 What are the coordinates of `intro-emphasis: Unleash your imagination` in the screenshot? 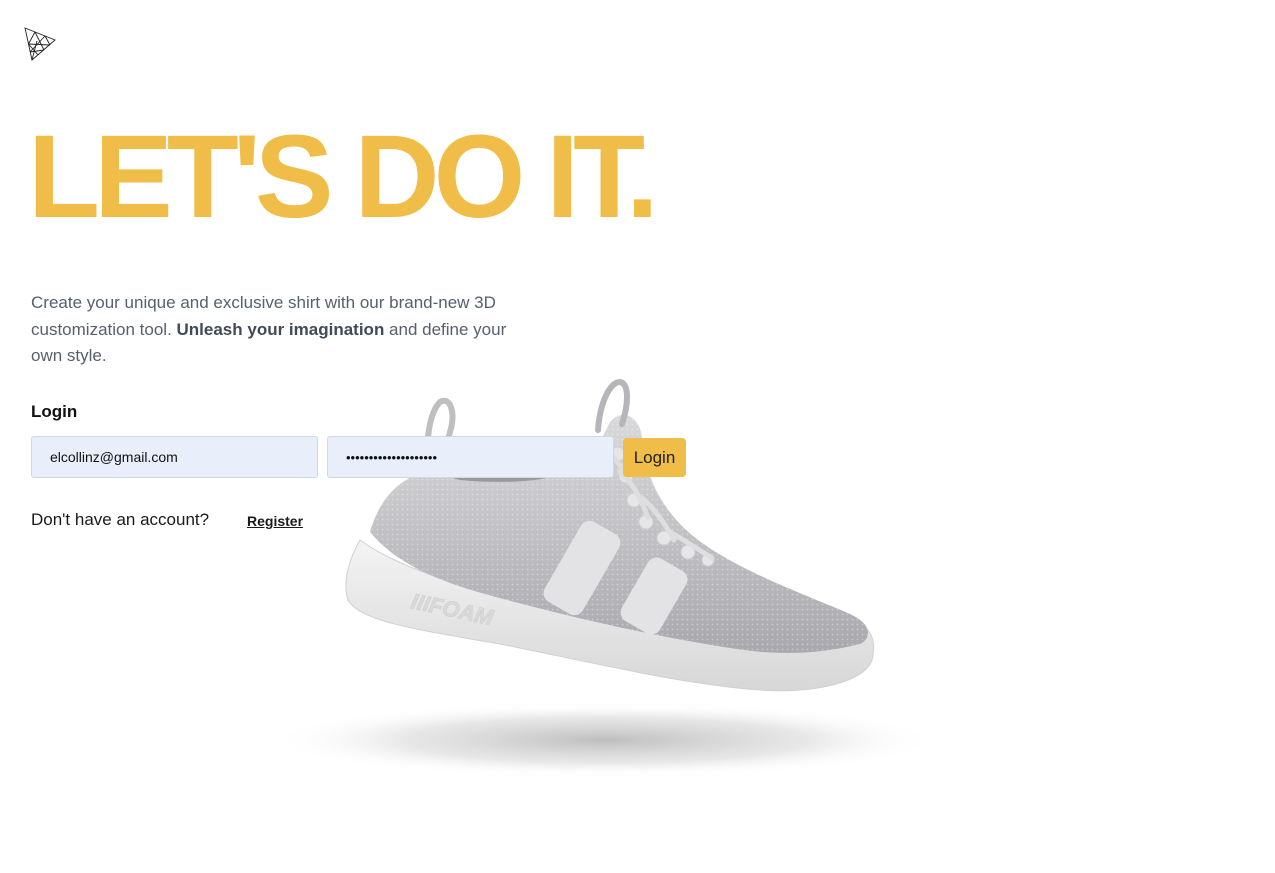 It's located at (280, 329).